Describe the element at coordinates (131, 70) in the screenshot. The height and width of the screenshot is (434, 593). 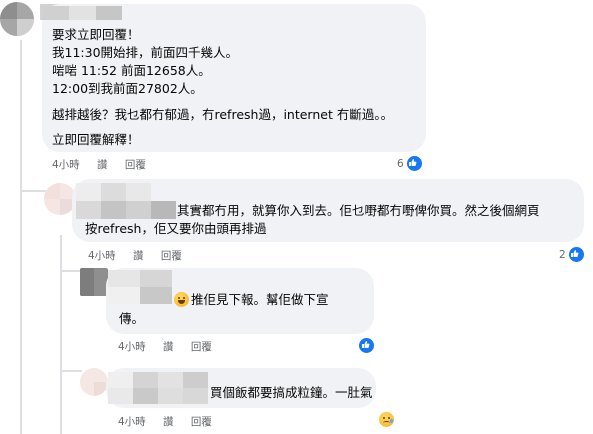
I see `comment-text: 啱啱 11:52 前面12658人。` at that location.